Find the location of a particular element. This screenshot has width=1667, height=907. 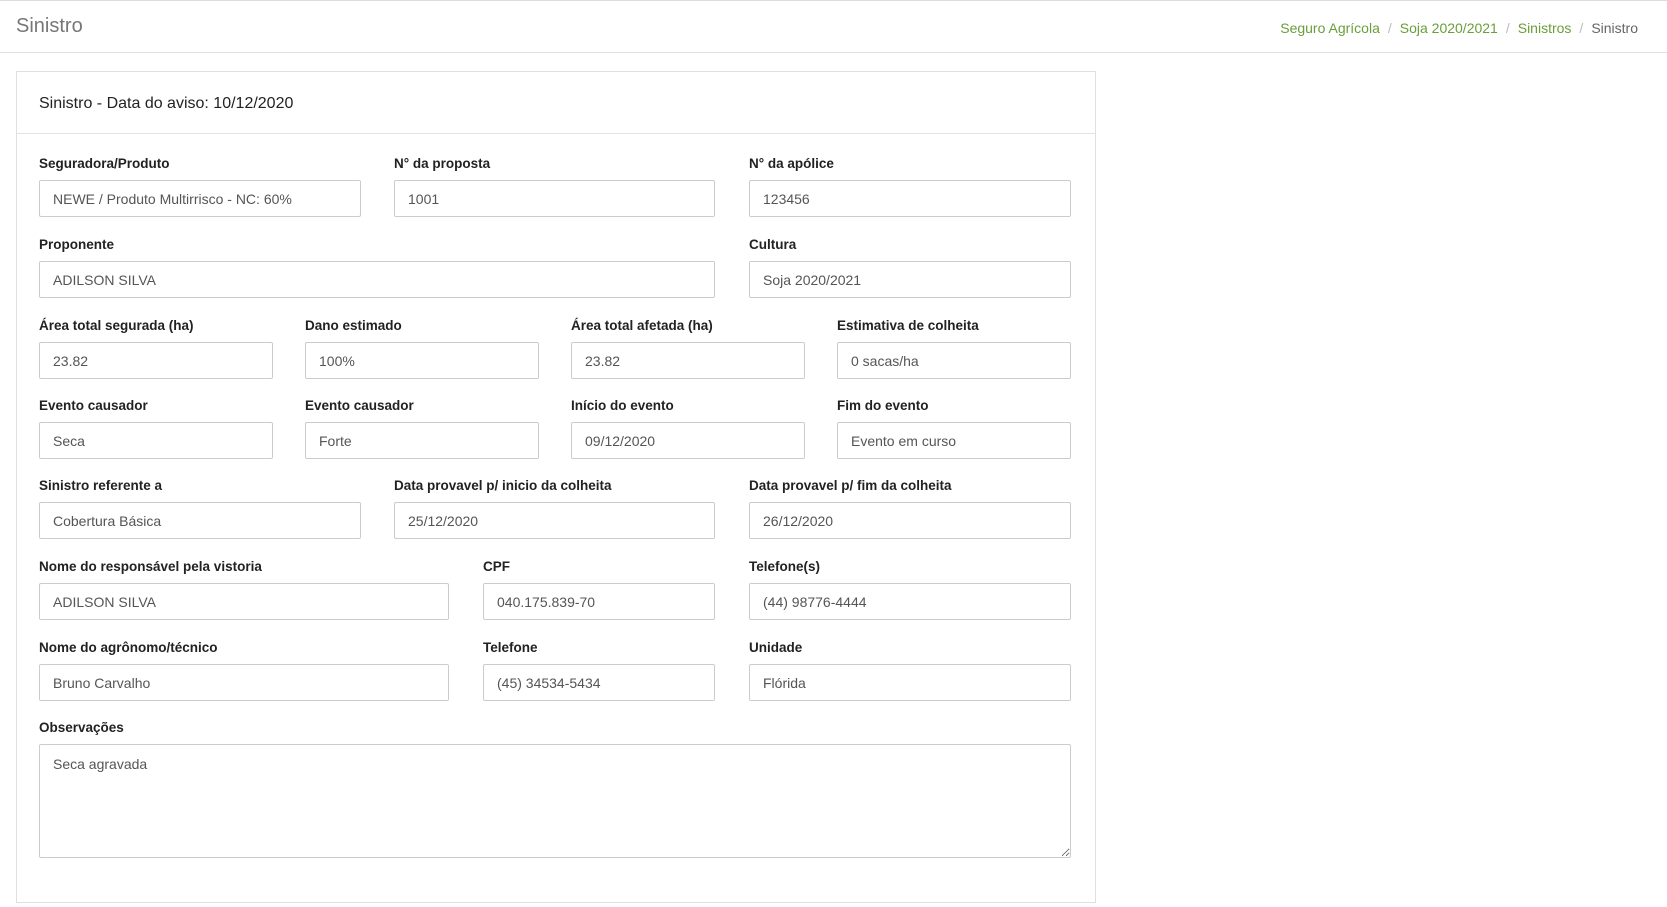

apolice-field: N° da apólice is located at coordinates (910, 186).